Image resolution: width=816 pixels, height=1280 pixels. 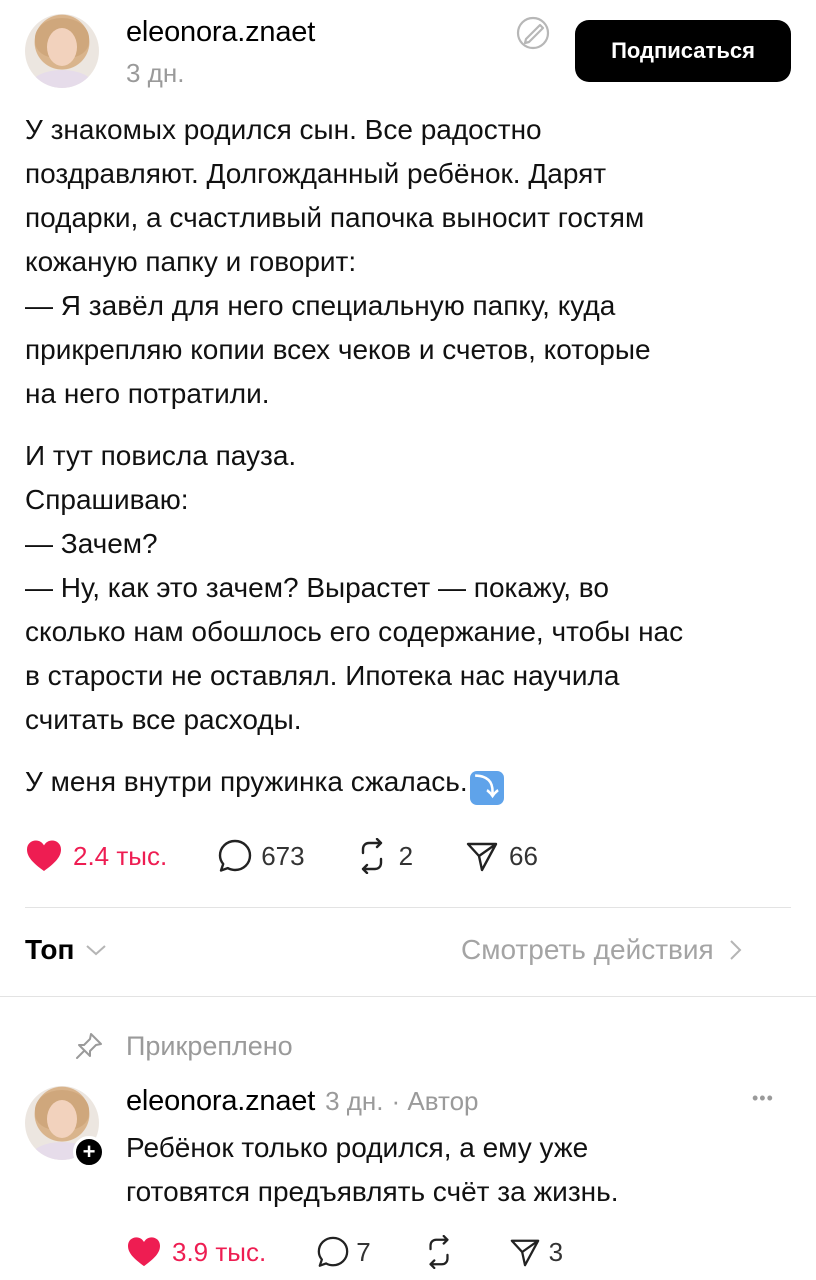 What do you see at coordinates (533, 33) in the screenshot?
I see `edited-icon` at bounding box center [533, 33].